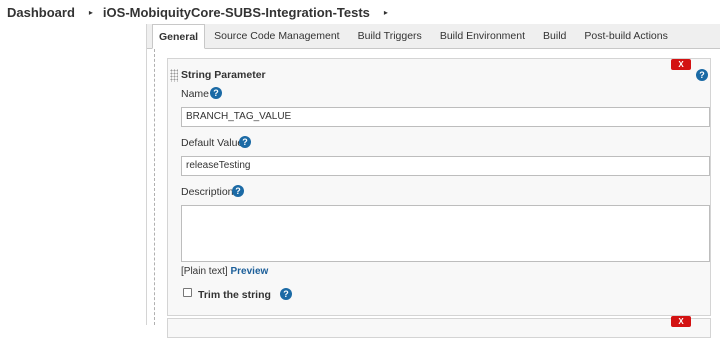  What do you see at coordinates (445, 117) in the screenshot?
I see `name-field: BRANCH_TAG_VALUE` at bounding box center [445, 117].